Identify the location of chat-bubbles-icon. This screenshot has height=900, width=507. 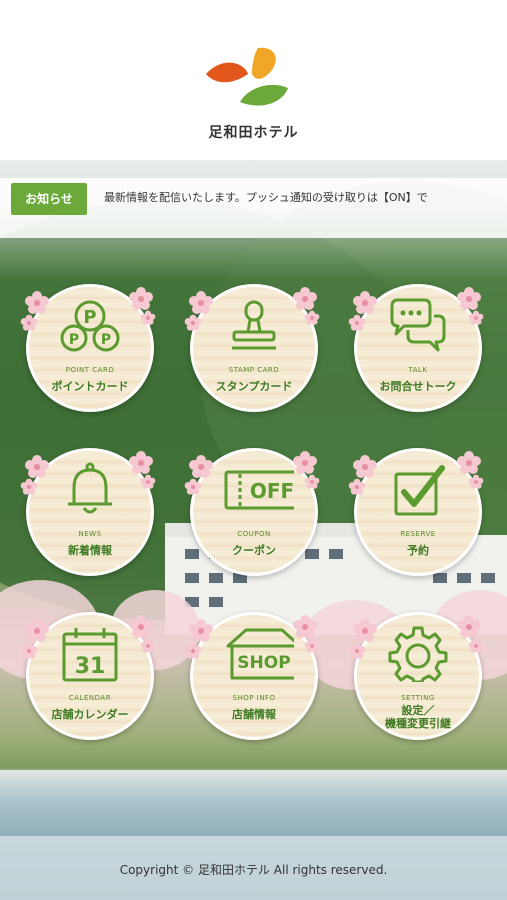
(418, 325).